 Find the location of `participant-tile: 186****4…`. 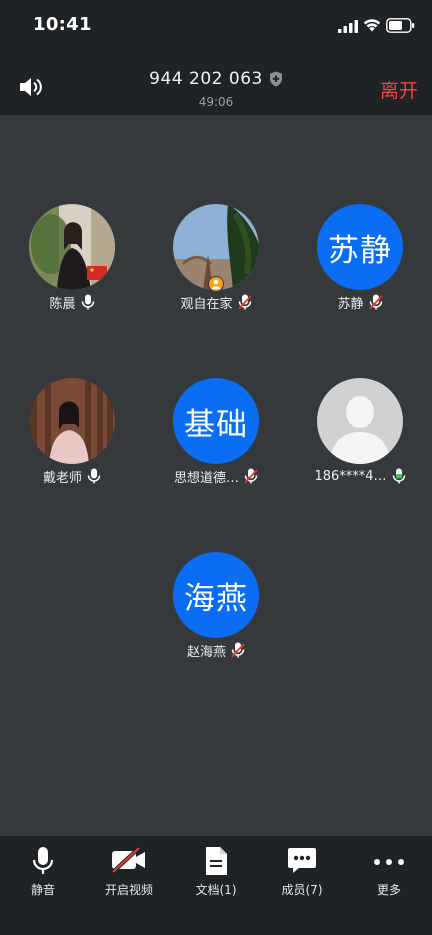

participant-tile: 186****4… is located at coordinates (360, 438).